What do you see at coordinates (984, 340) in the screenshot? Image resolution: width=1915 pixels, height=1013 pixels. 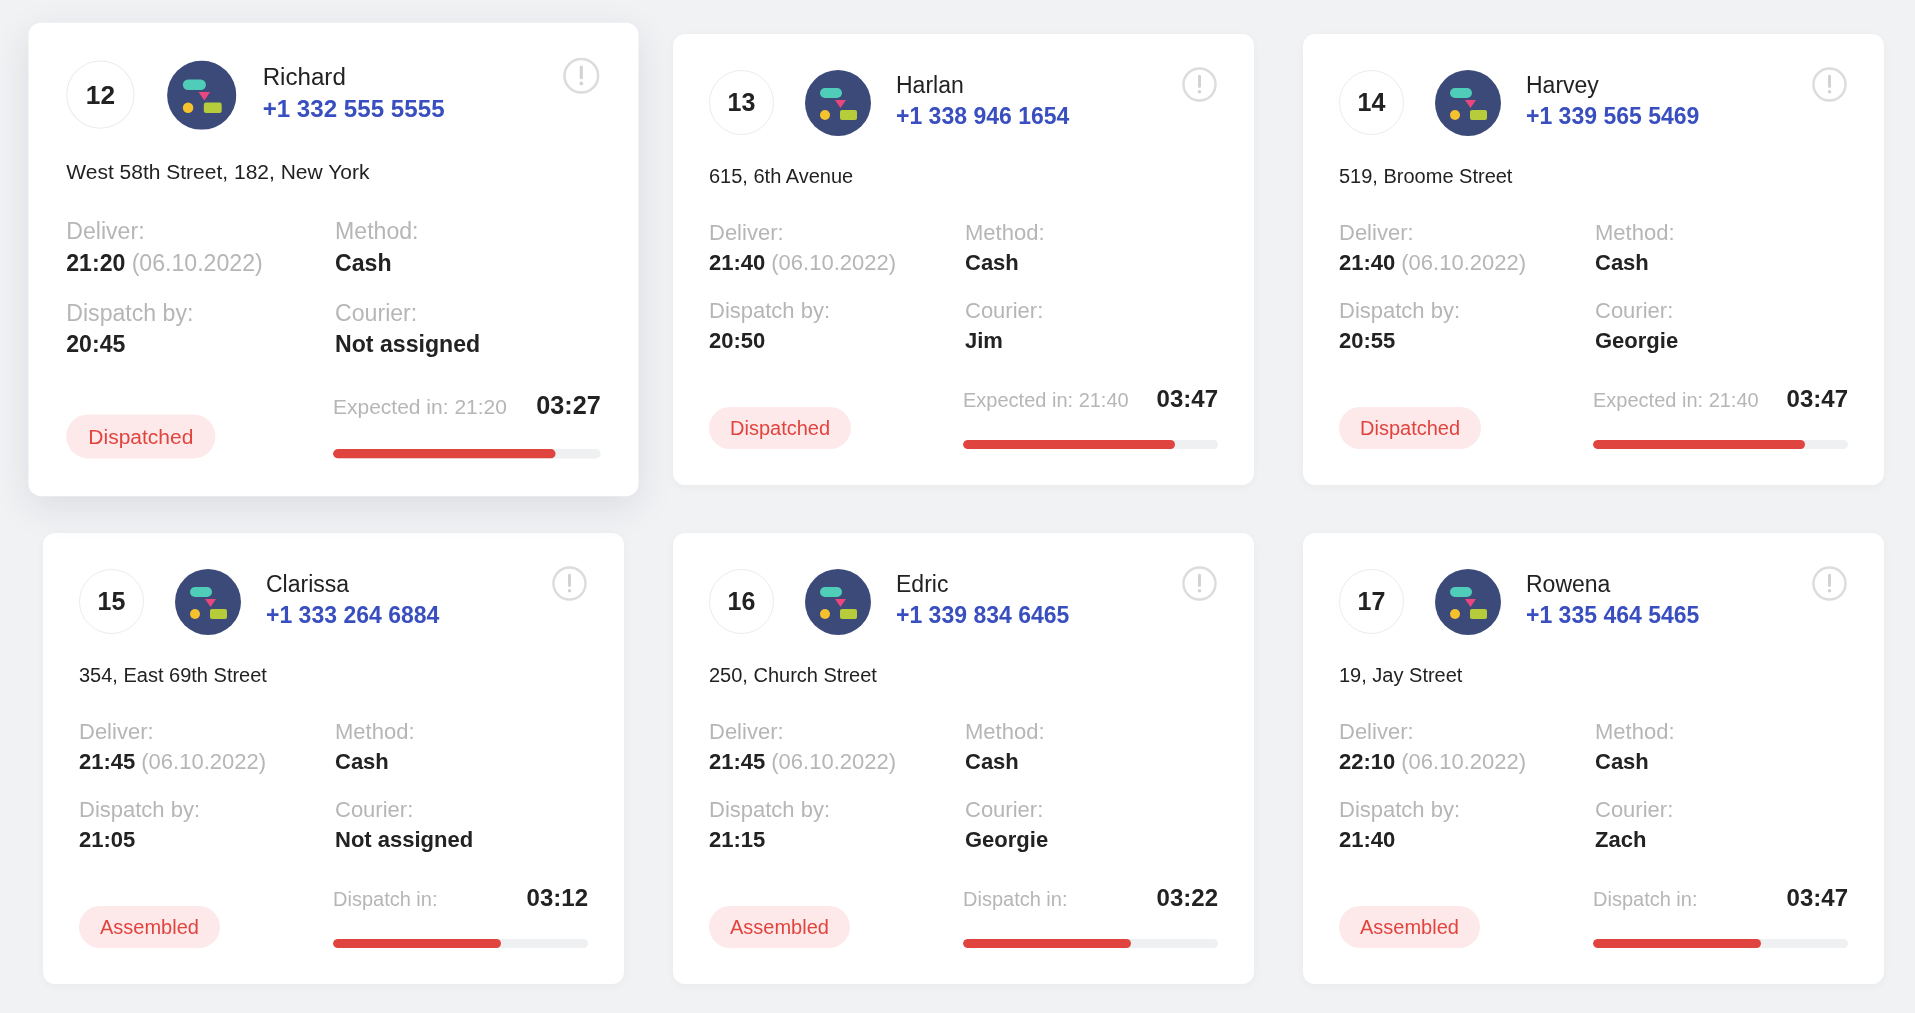 I see `field-value: Jim` at bounding box center [984, 340].